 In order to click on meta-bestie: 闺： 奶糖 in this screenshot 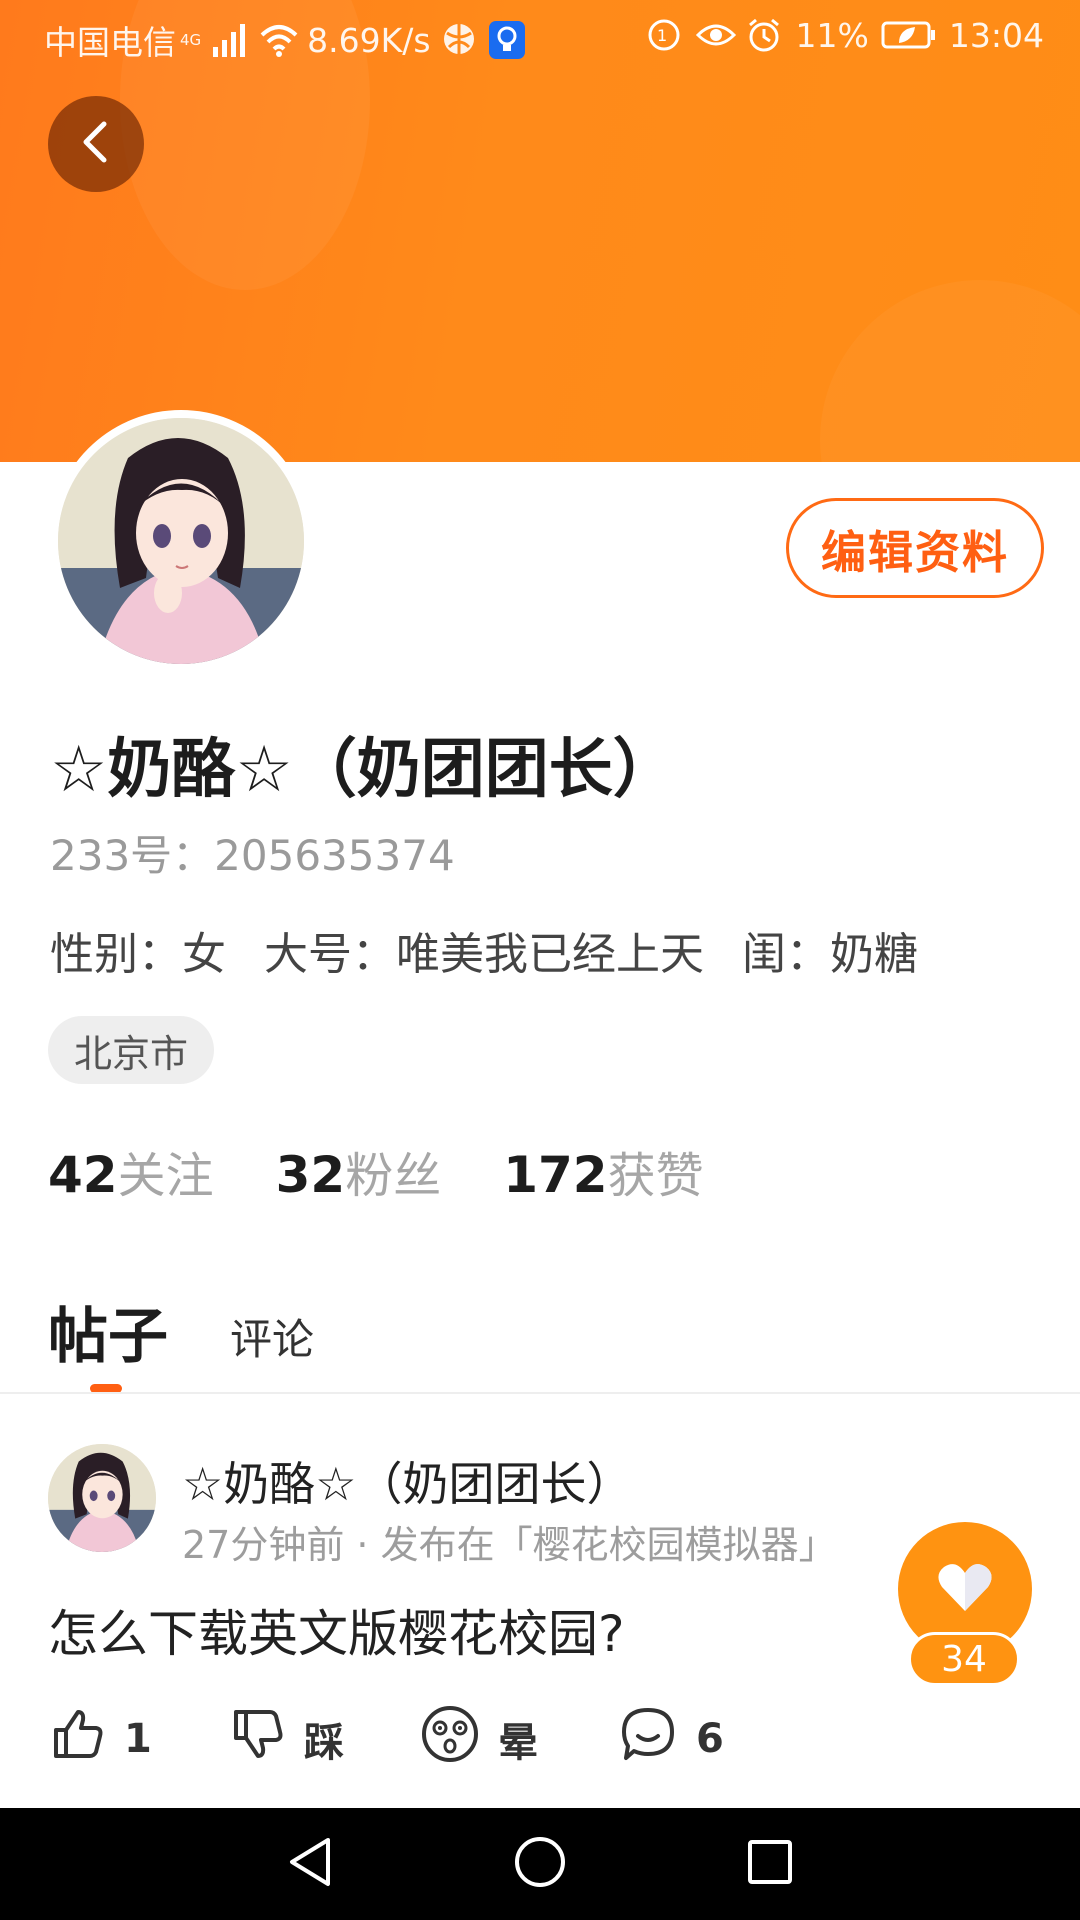, I will do `click(830, 950)`.